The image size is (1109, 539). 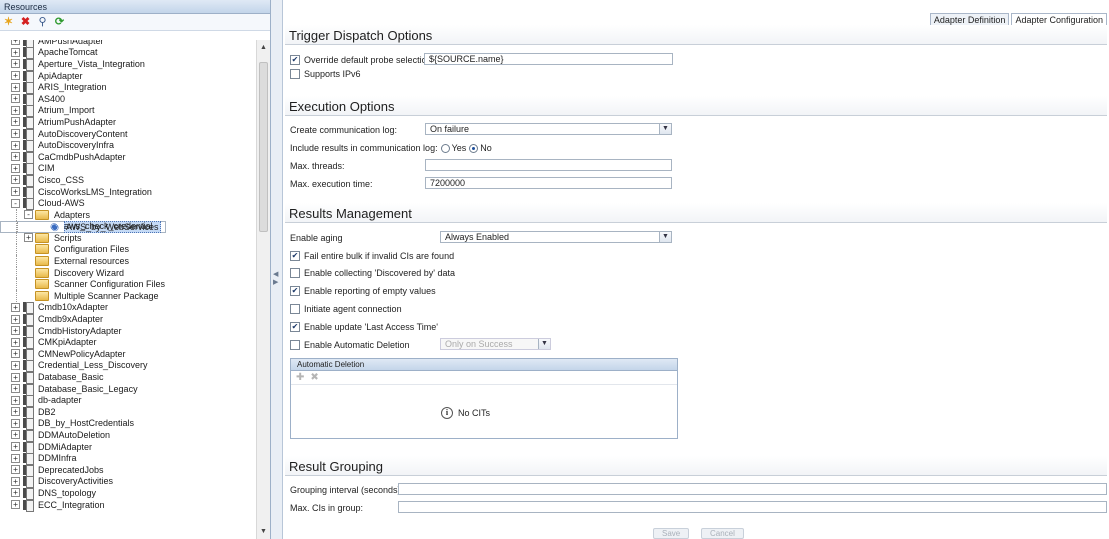 I want to click on panel-splitter: ◀ ▶, so click(x=277, y=269).